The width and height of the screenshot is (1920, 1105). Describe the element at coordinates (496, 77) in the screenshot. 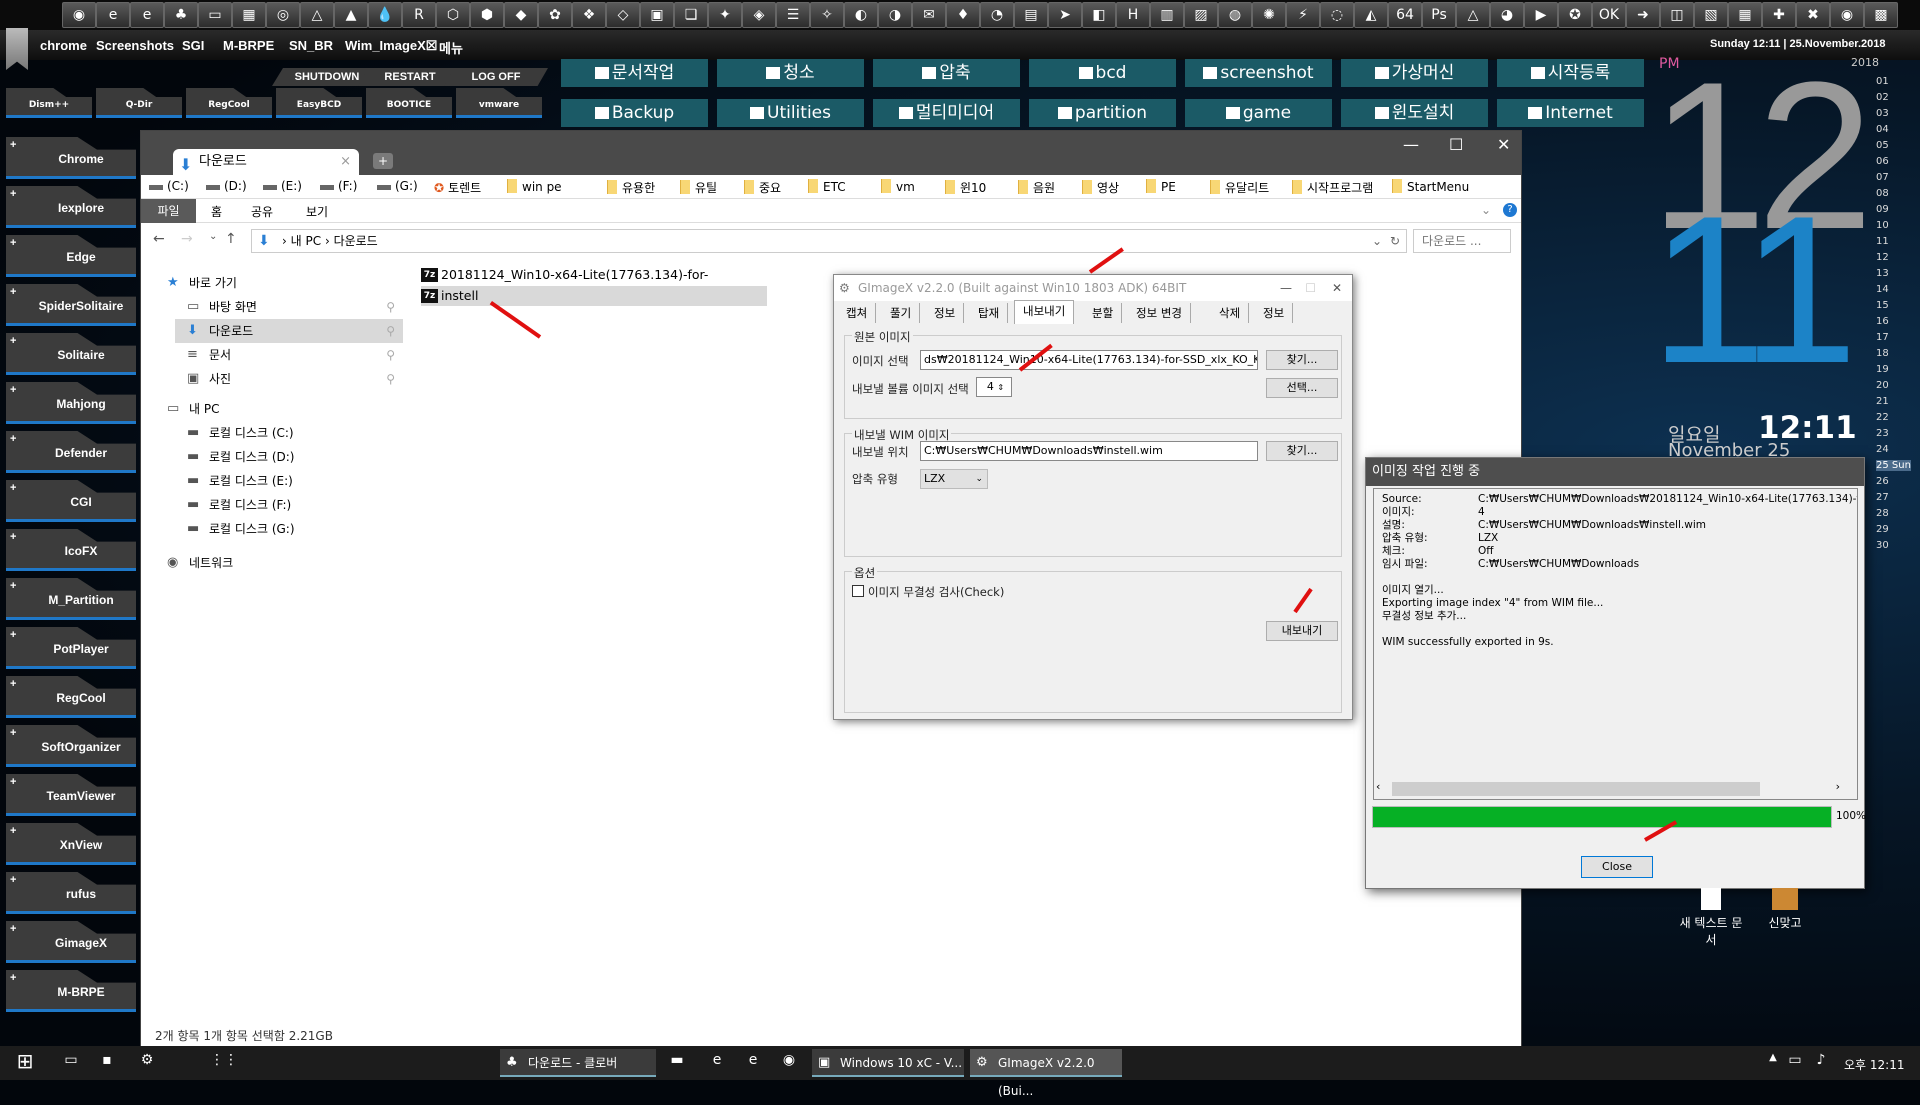

I see `logoff-button: LOG OFF` at that location.